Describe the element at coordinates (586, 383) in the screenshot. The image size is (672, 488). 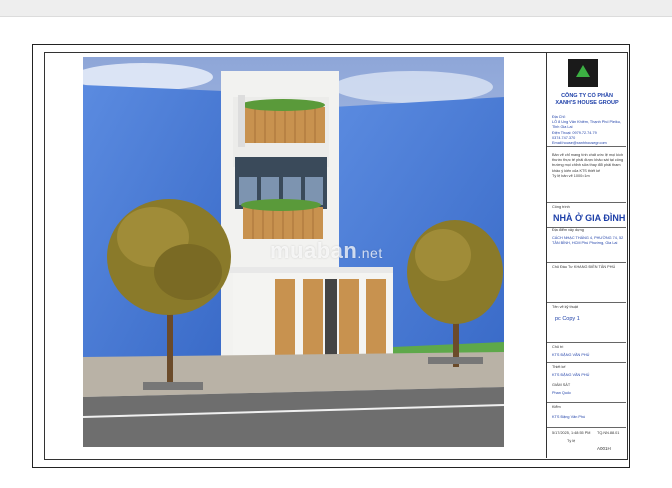
I see `tb-row-designer` at that location.